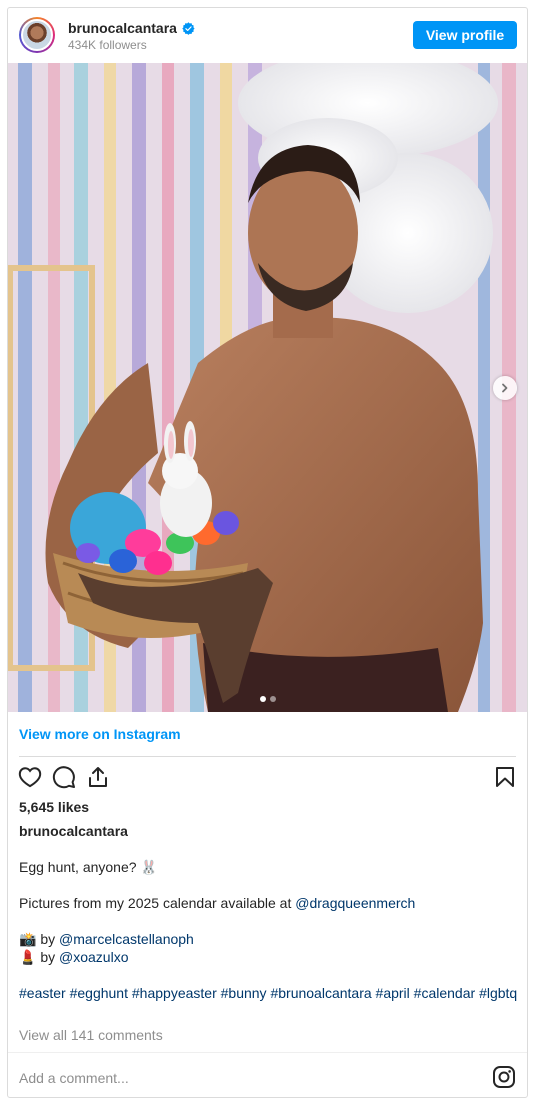 This screenshot has width=533, height=1105. Describe the element at coordinates (54, 807) in the screenshot. I see `likes-count: 5,645 likes` at that location.